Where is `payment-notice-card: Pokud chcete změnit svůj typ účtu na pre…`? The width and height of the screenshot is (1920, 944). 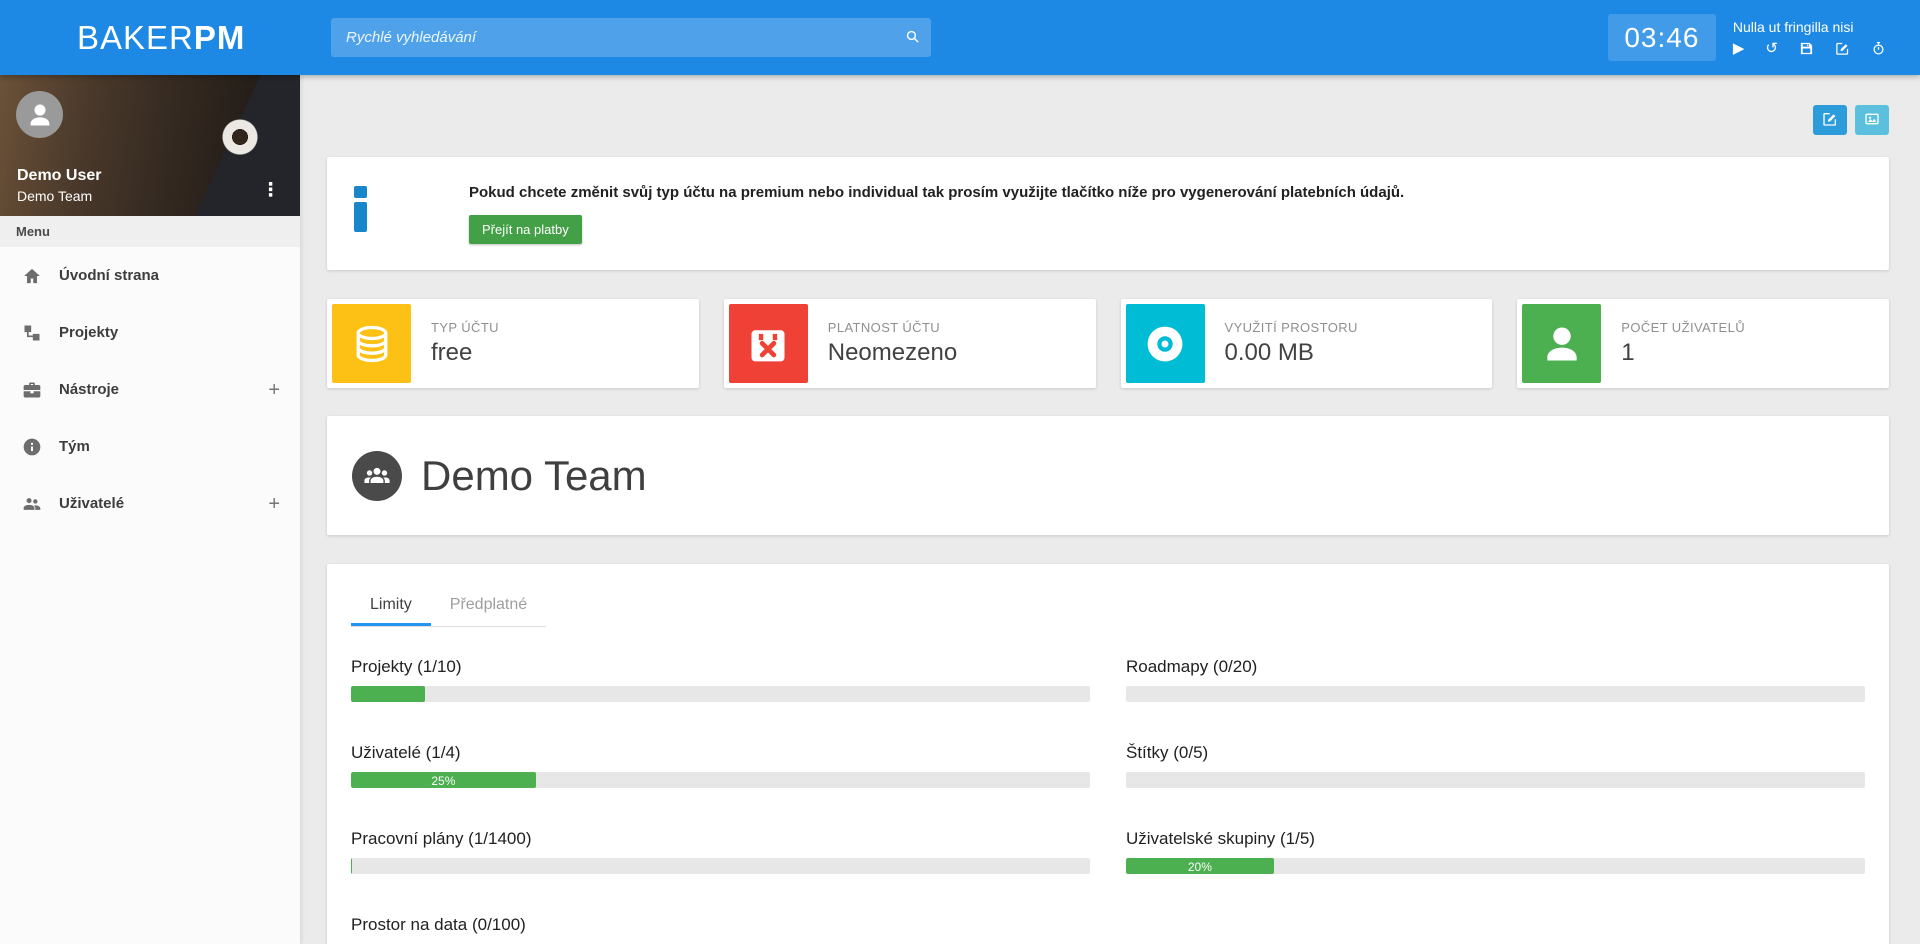 payment-notice-card: Pokud chcete změnit svůj typ účtu na pre… is located at coordinates (1108, 213).